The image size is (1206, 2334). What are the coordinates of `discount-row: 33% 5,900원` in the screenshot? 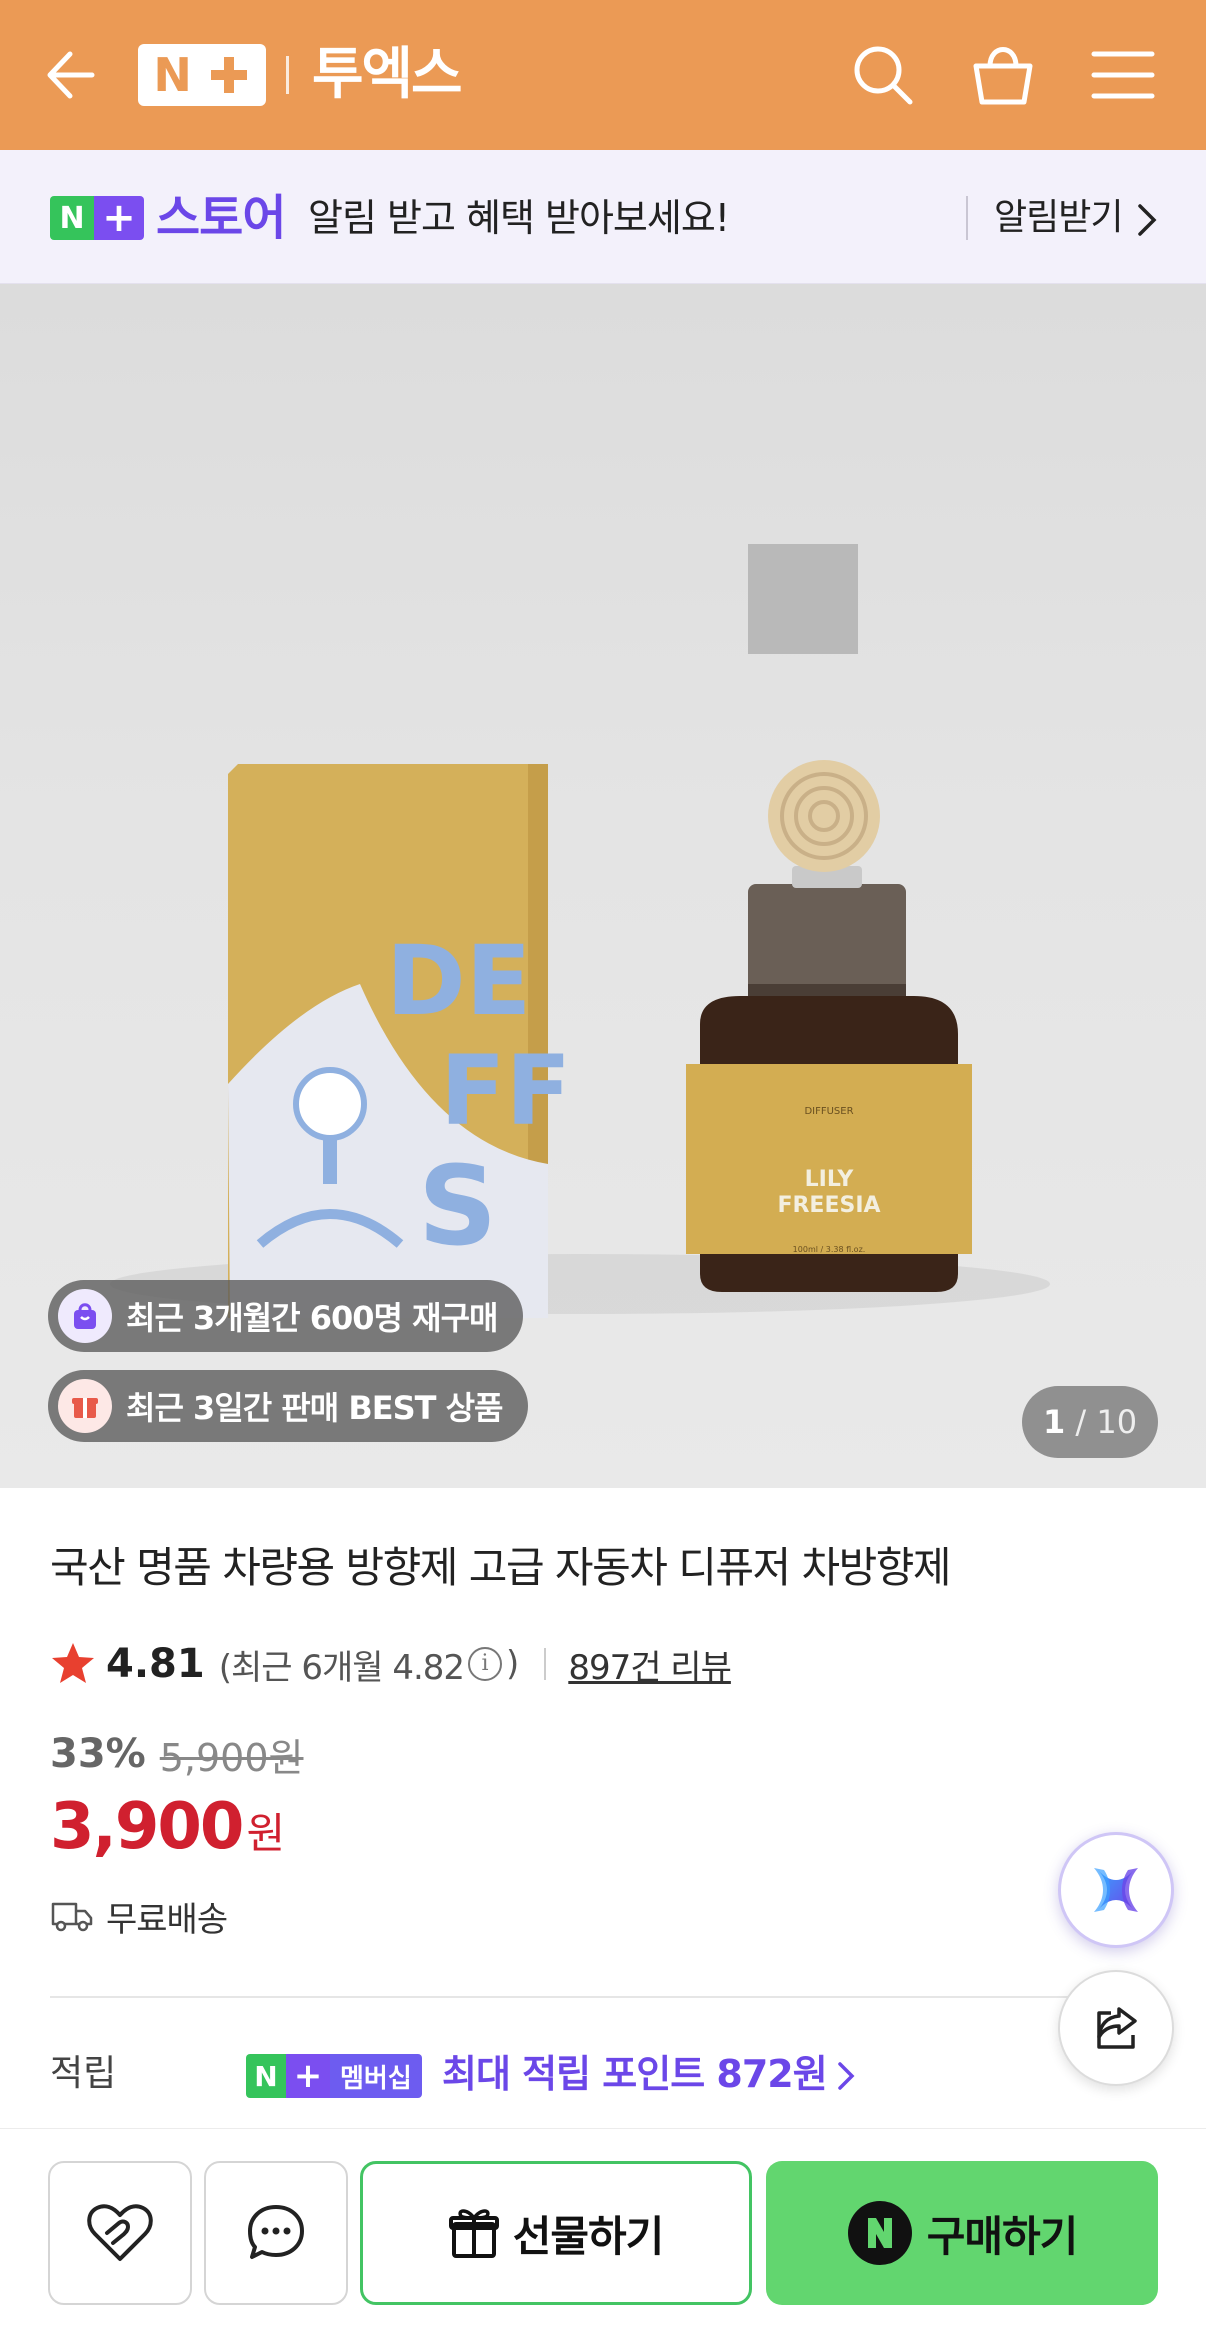 It's located at (177, 1754).